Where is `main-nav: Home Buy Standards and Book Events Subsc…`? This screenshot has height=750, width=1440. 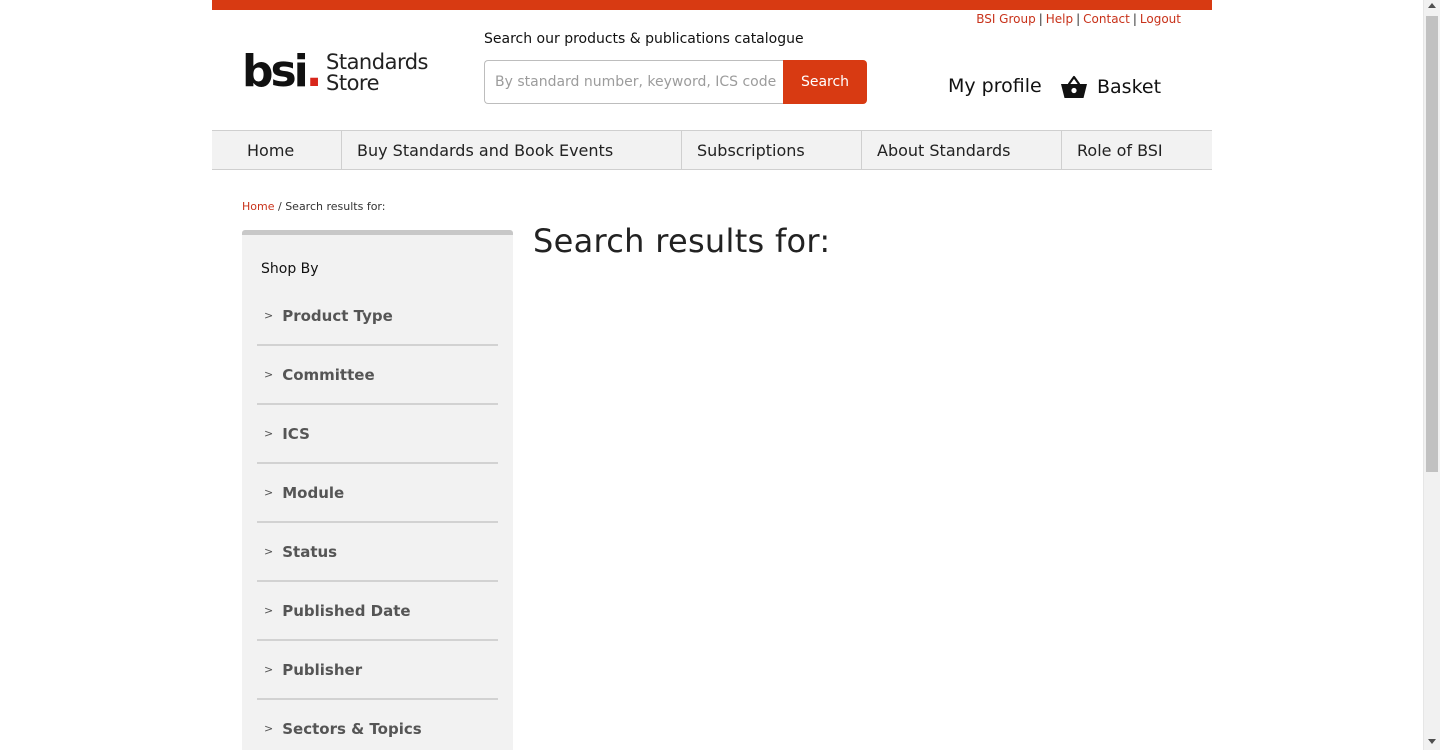
main-nav: Home Buy Standards and Book Events Subsc… is located at coordinates (712, 150).